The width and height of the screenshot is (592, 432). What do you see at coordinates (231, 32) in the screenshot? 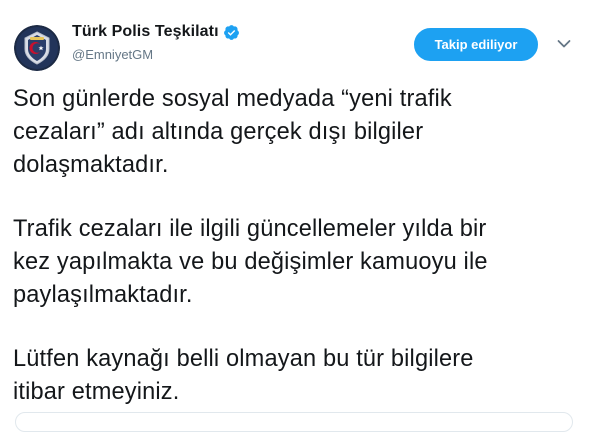
I see `verified-badge-icon` at bounding box center [231, 32].